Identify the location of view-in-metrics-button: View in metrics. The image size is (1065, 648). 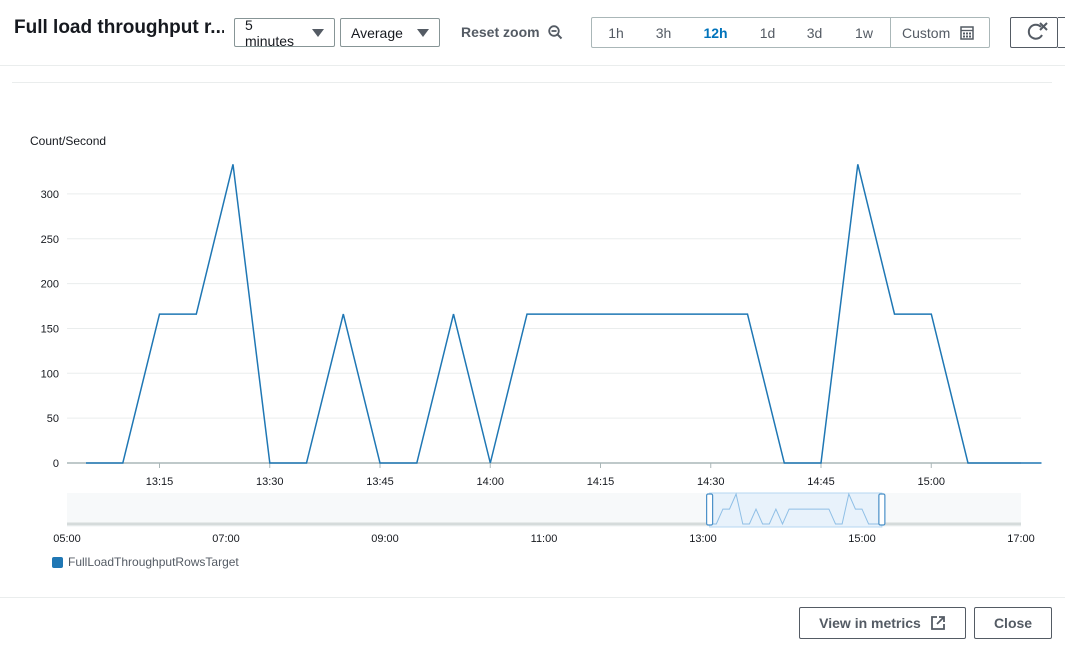
(882, 623).